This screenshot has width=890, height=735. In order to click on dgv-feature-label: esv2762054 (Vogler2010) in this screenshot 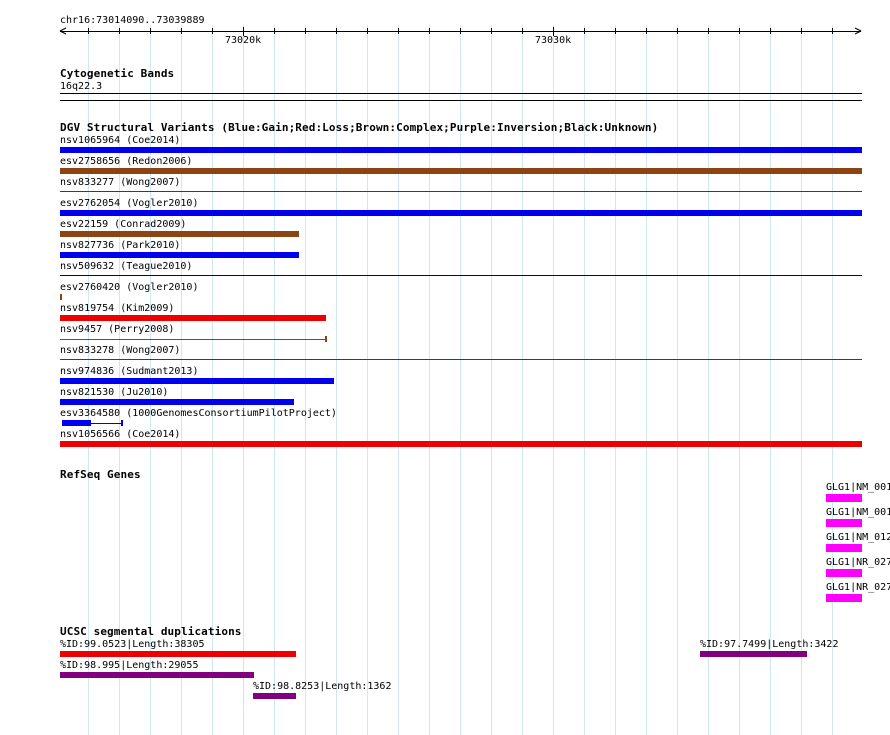, I will do `click(129, 203)`.